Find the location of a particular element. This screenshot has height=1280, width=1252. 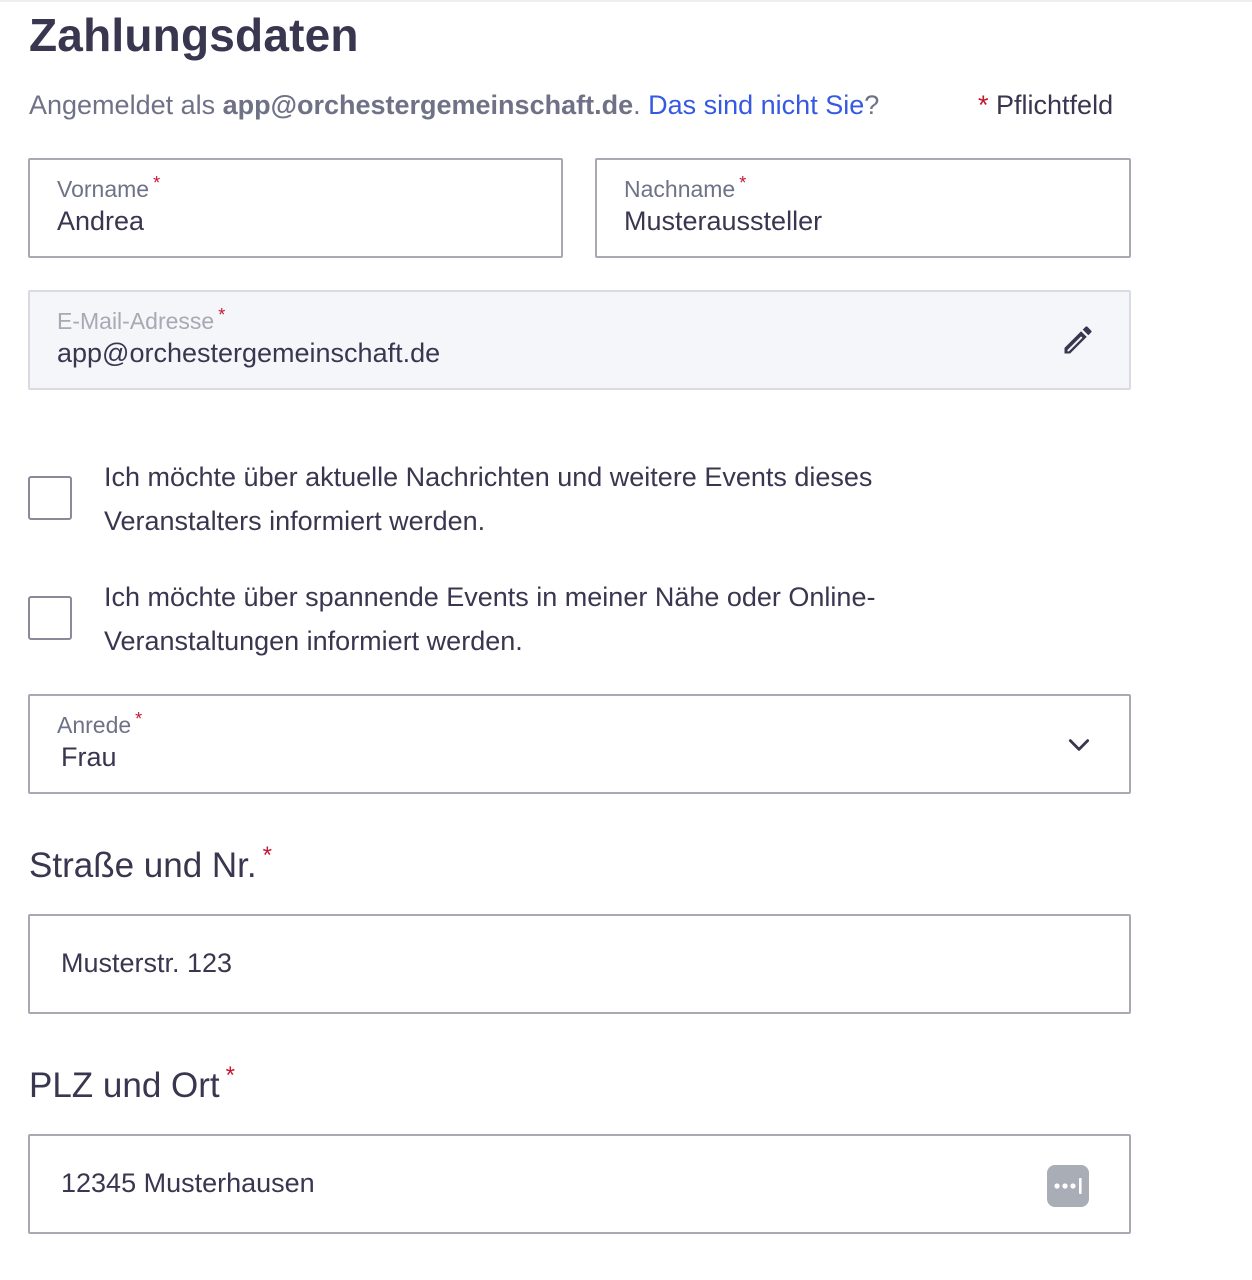

salutation-label: Anrede is located at coordinates (94, 725).